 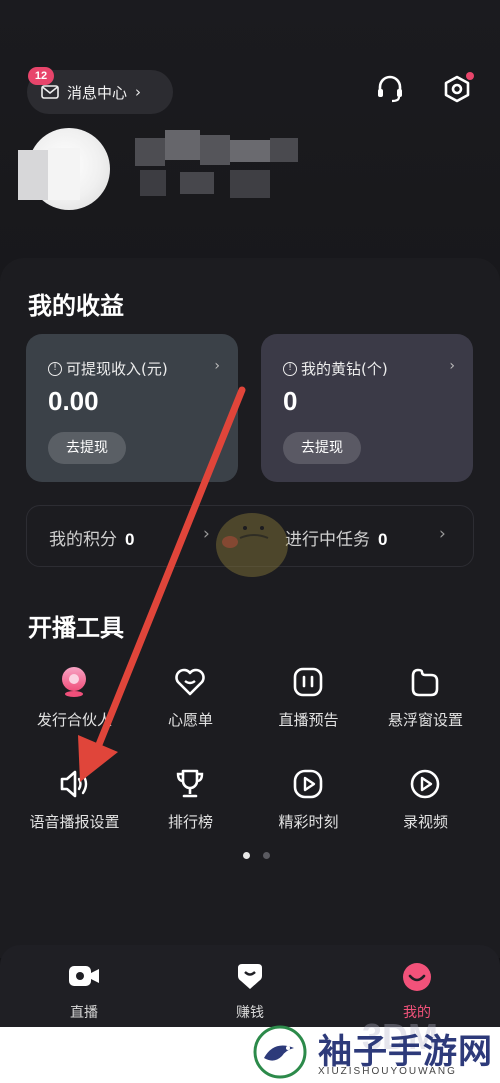 I want to click on tool-live-preview: 直播预告, so click(x=308, y=705).